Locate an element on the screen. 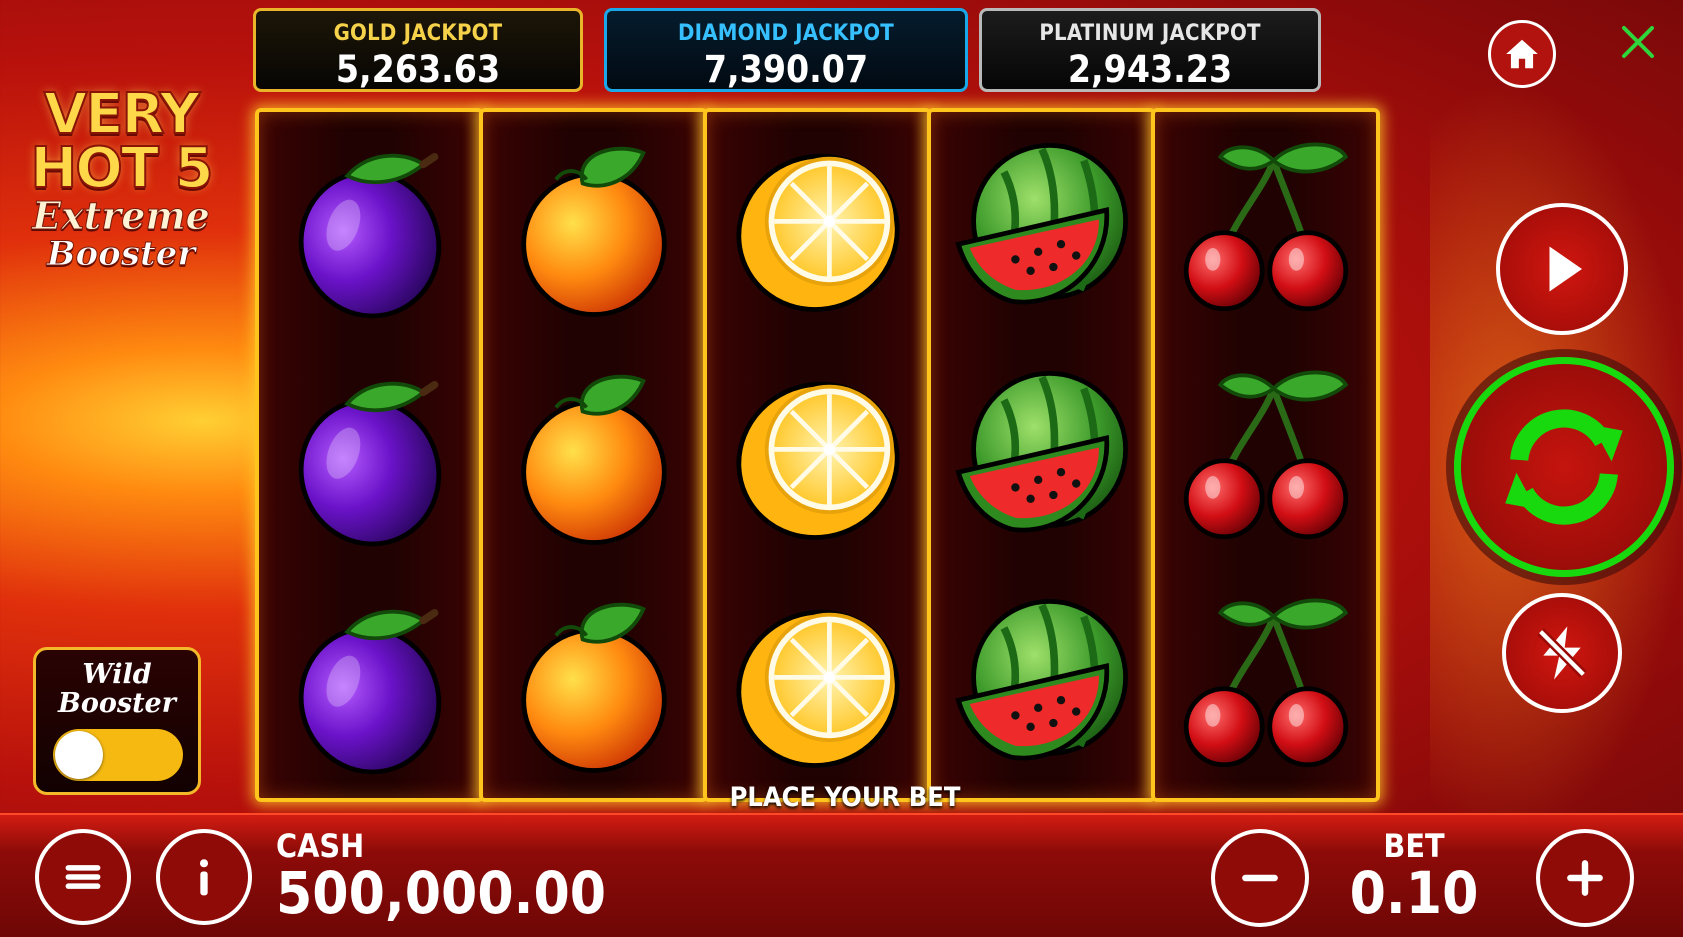 The width and height of the screenshot is (1683, 937). autoplay-button is located at coordinates (1562, 653).